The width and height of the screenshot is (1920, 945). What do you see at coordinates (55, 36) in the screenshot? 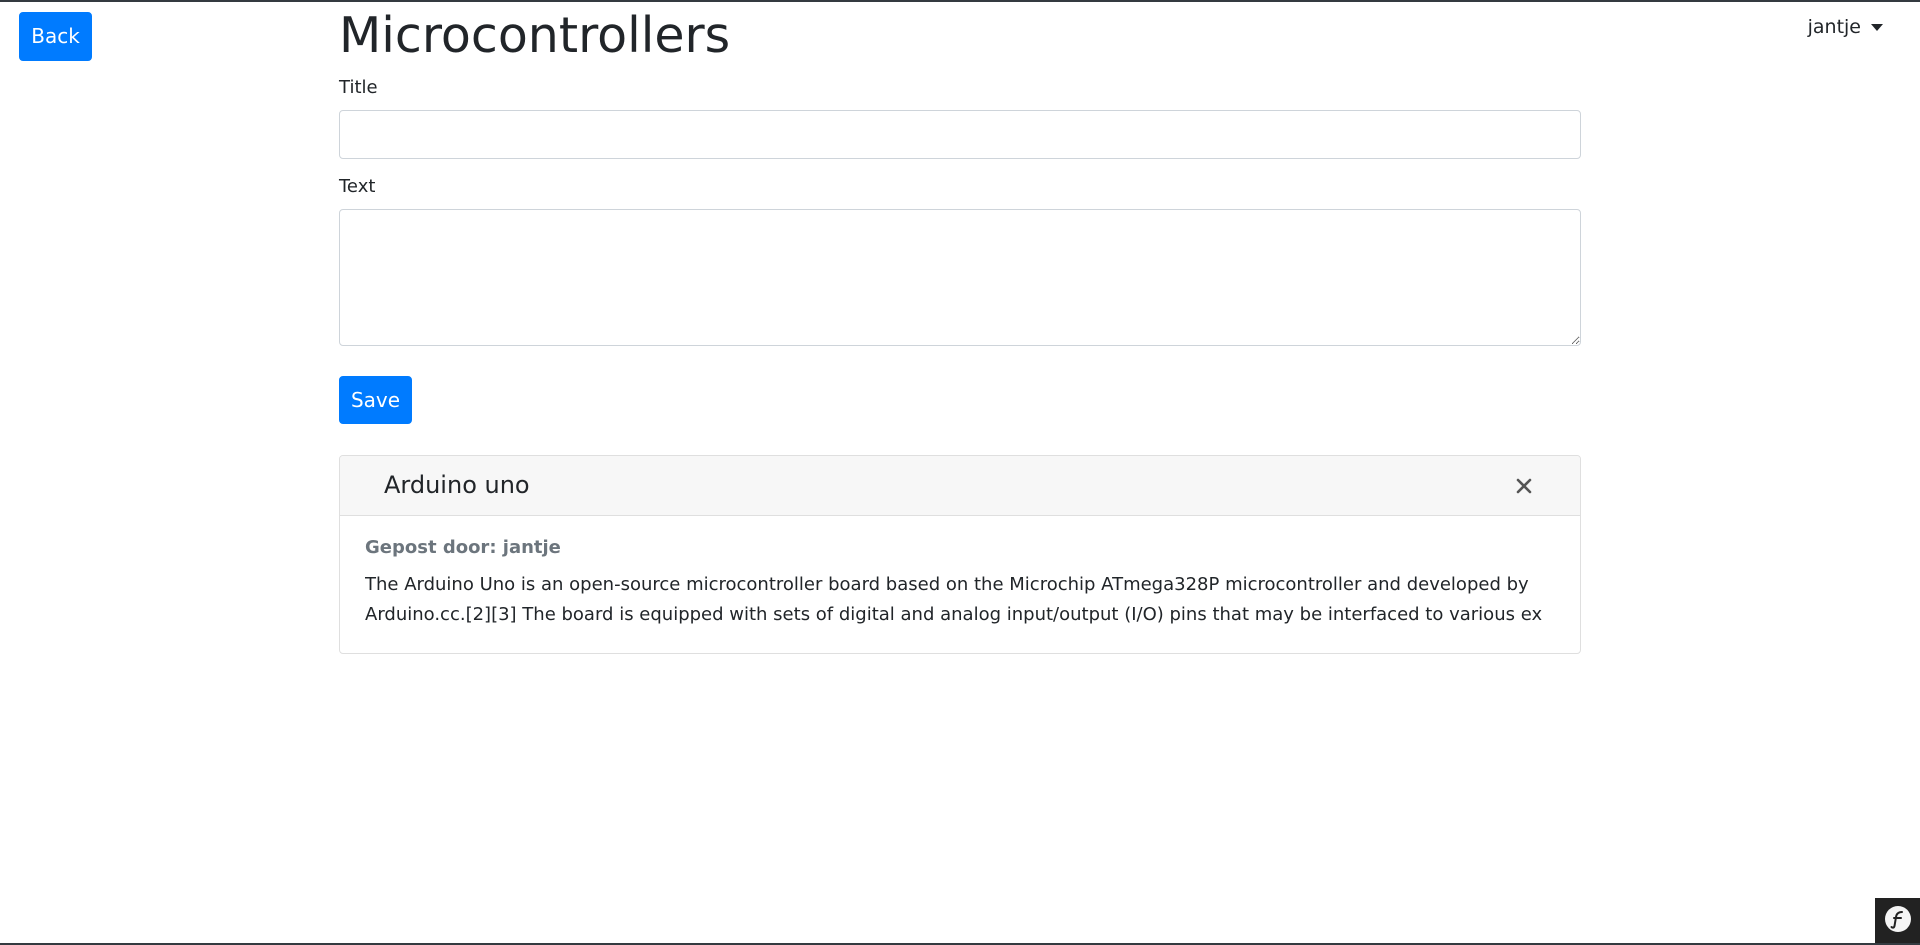
I see `back-button: Back` at bounding box center [55, 36].